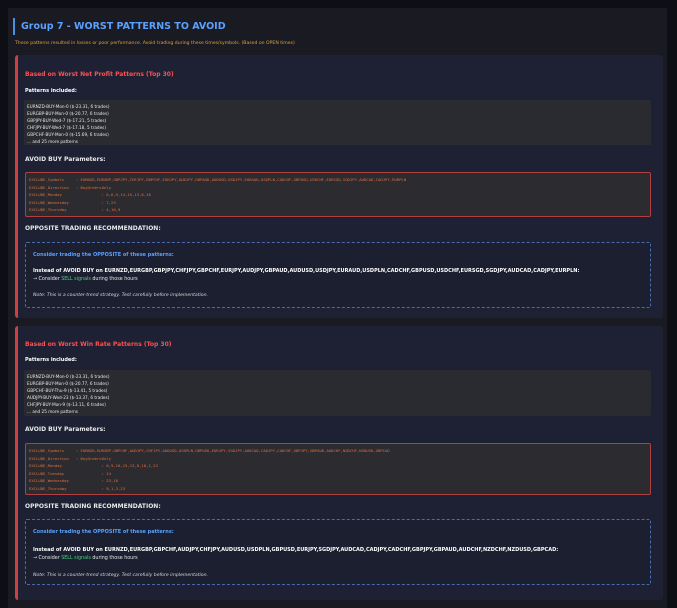  Describe the element at coordinates (119, 26) in the screenshot. I see `group-title: Group 7 - WORST PATTERNS TO AVOID` at that location.